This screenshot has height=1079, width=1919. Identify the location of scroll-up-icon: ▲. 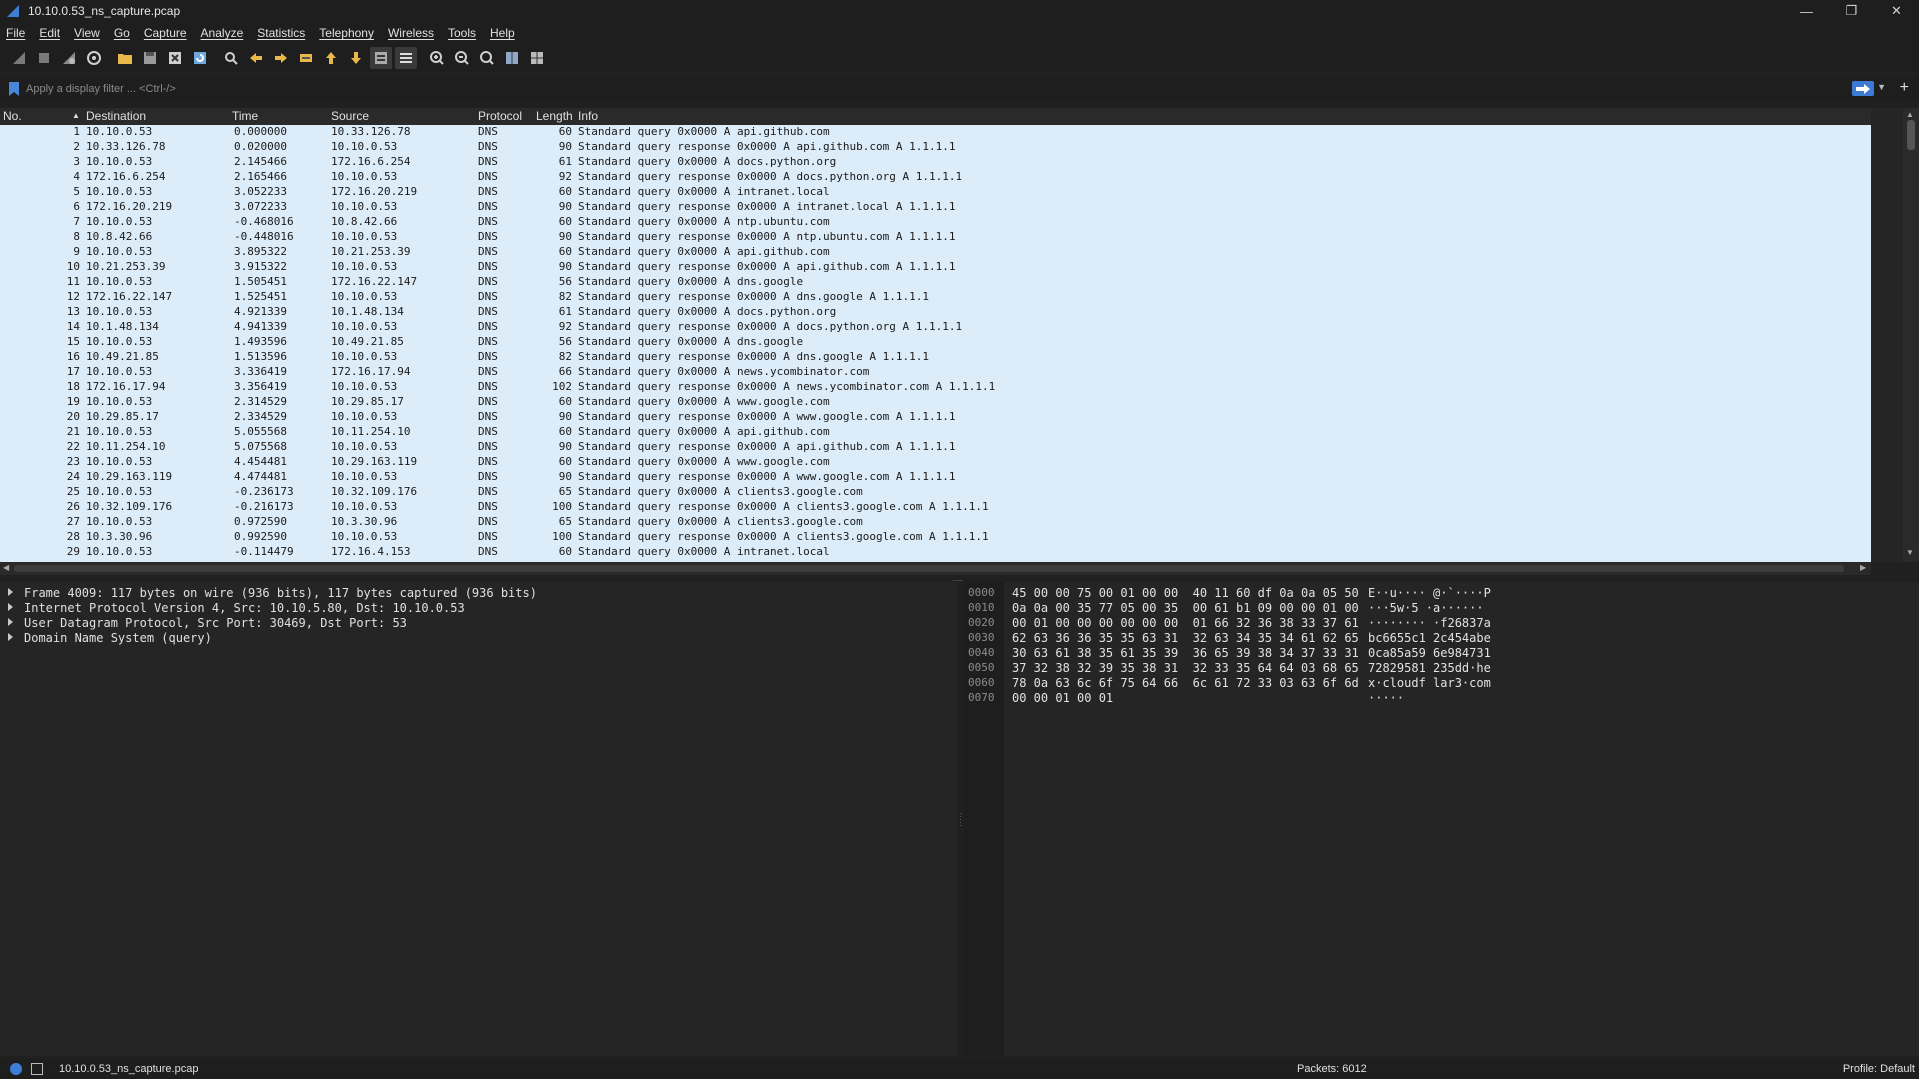
(1910, 114).